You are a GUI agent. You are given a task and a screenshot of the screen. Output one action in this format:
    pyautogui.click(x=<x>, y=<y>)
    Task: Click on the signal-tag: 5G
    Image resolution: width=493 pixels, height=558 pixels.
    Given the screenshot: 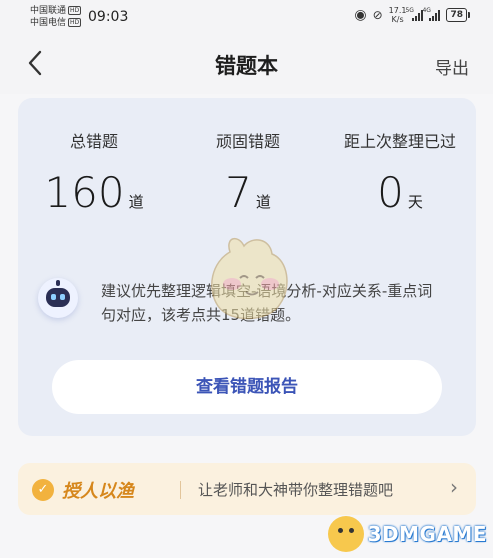 What is the action you would take?
    pyautogui.click(x=409, y=10)
    